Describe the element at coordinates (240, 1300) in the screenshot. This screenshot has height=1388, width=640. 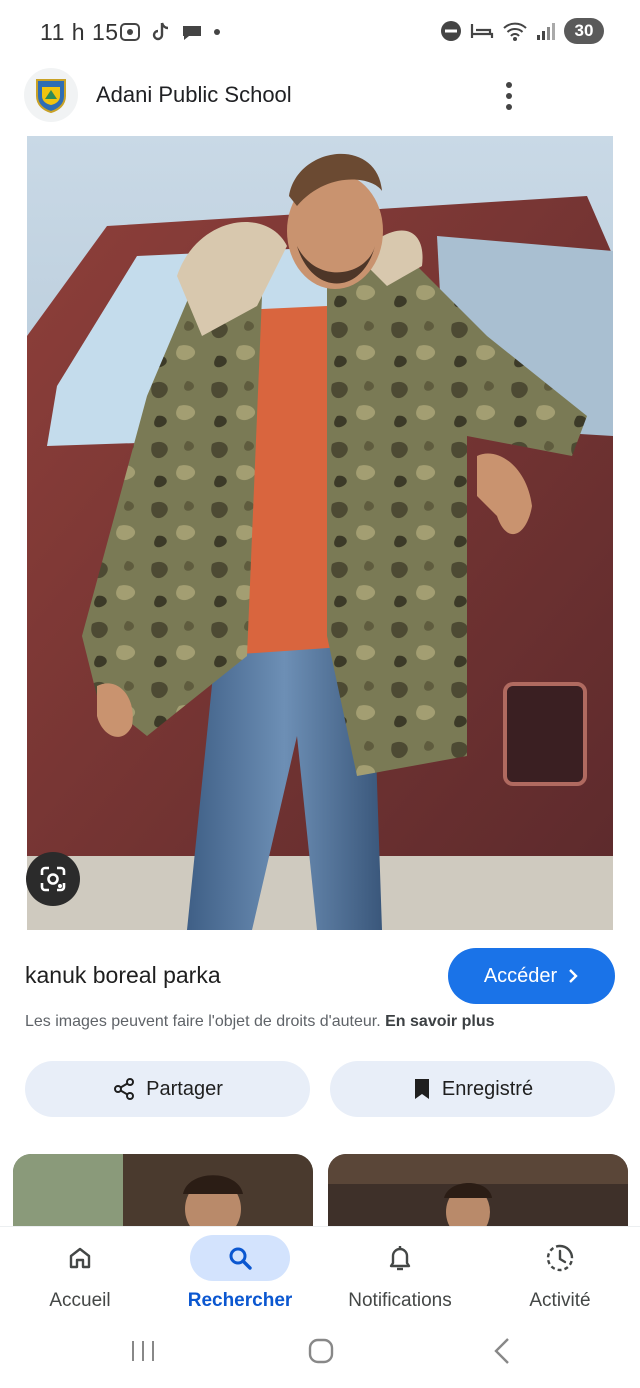
I see `nav-search-label: Rechercher` at that location.